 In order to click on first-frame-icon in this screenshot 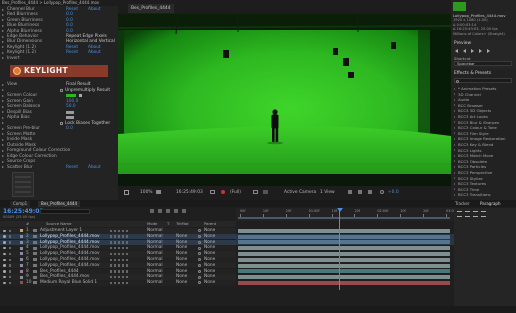, I will do `click(456, 51)`.